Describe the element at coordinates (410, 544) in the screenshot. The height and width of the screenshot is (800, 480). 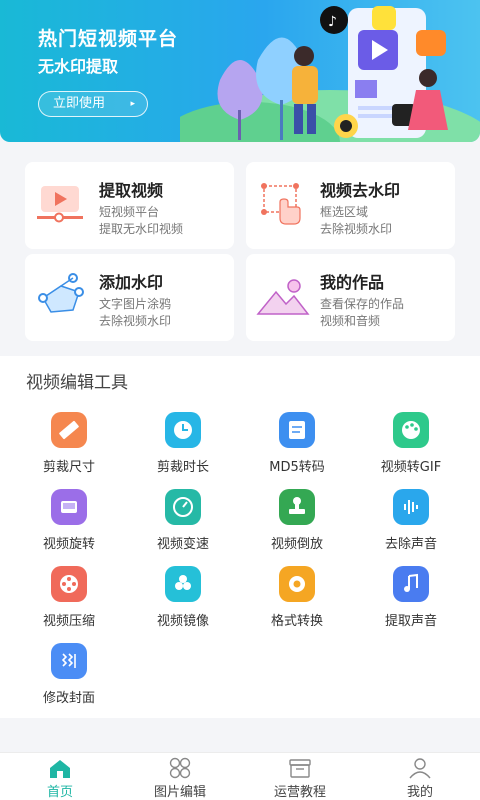
I see `tool-label: 去除声音` at that location.